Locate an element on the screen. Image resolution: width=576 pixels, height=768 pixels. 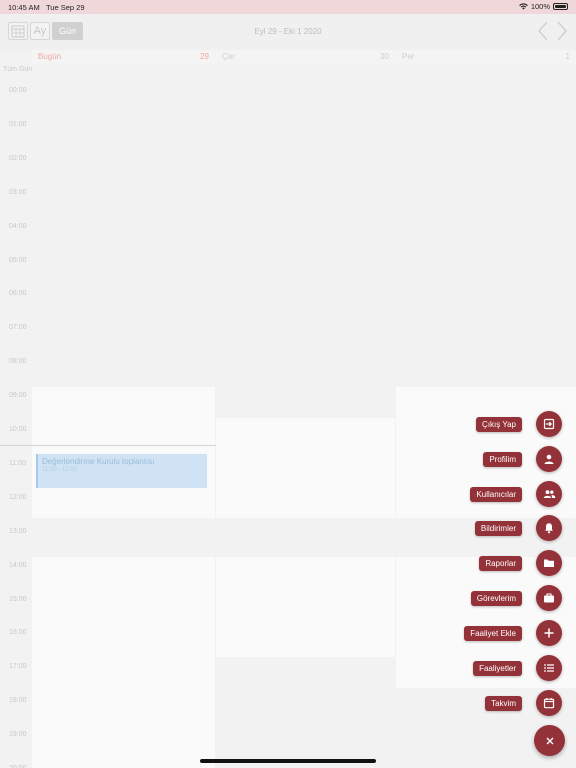
hour-label: 03:00 is located at coordinates (18, 192).